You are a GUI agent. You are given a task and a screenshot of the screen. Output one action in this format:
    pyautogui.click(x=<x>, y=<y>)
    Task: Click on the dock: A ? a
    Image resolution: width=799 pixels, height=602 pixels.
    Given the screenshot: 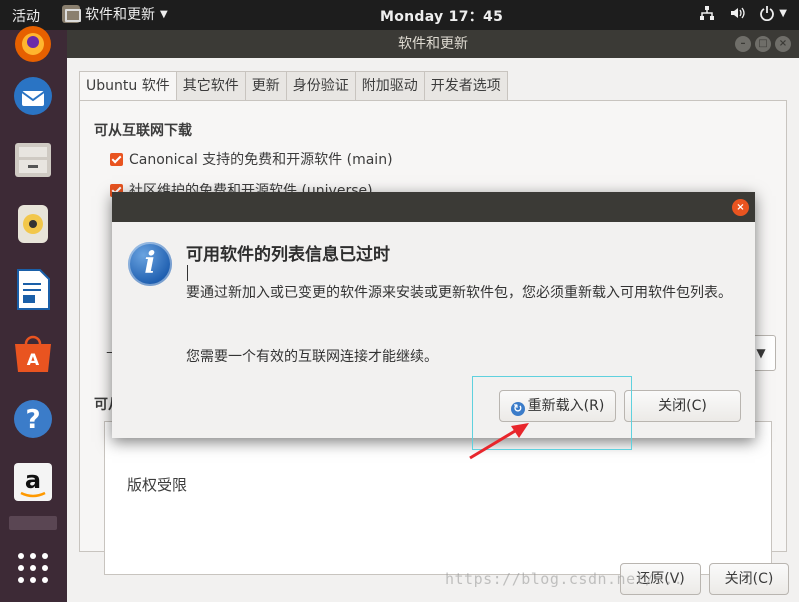 What is the action you would take?
    pyautogui.click(x=33, y=314)
    